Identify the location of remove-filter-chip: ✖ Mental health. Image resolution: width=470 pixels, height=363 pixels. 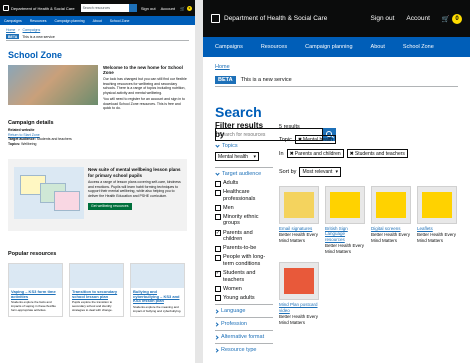
(315, 139).